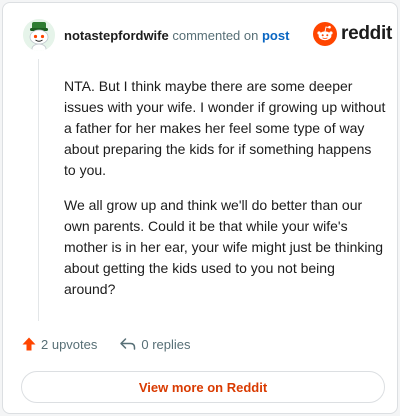 The image size is (400, 416). I want to click on view-more-button: View more on Reddit, so click(203, 387).